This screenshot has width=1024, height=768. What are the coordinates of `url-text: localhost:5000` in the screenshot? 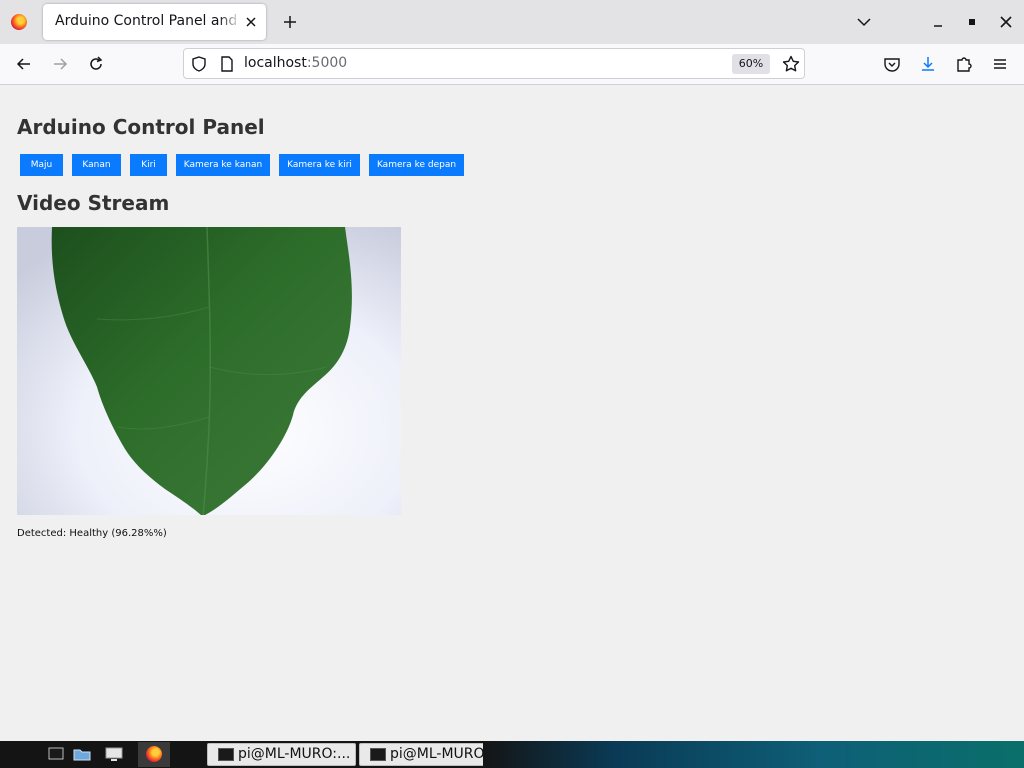 It's located at (295, 63).